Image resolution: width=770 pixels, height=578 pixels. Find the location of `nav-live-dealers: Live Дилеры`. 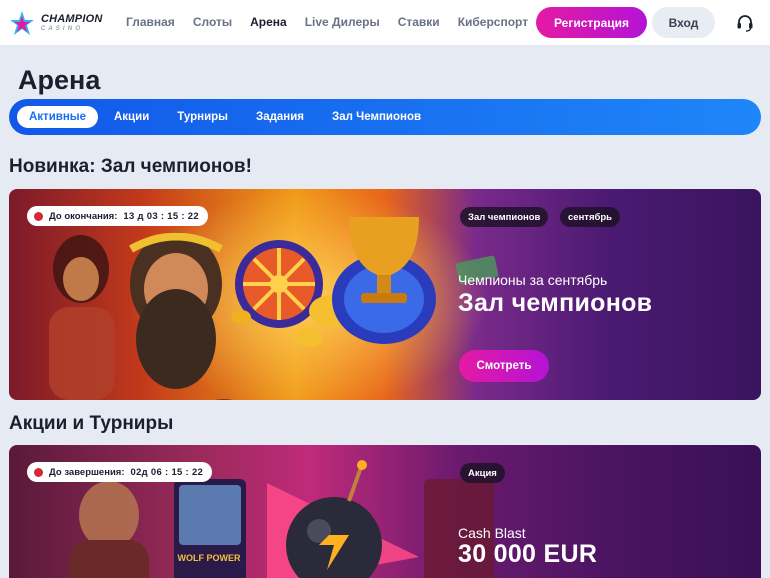

nav-live-dealers: Live Дилеры is located at coordinates (342, 22).